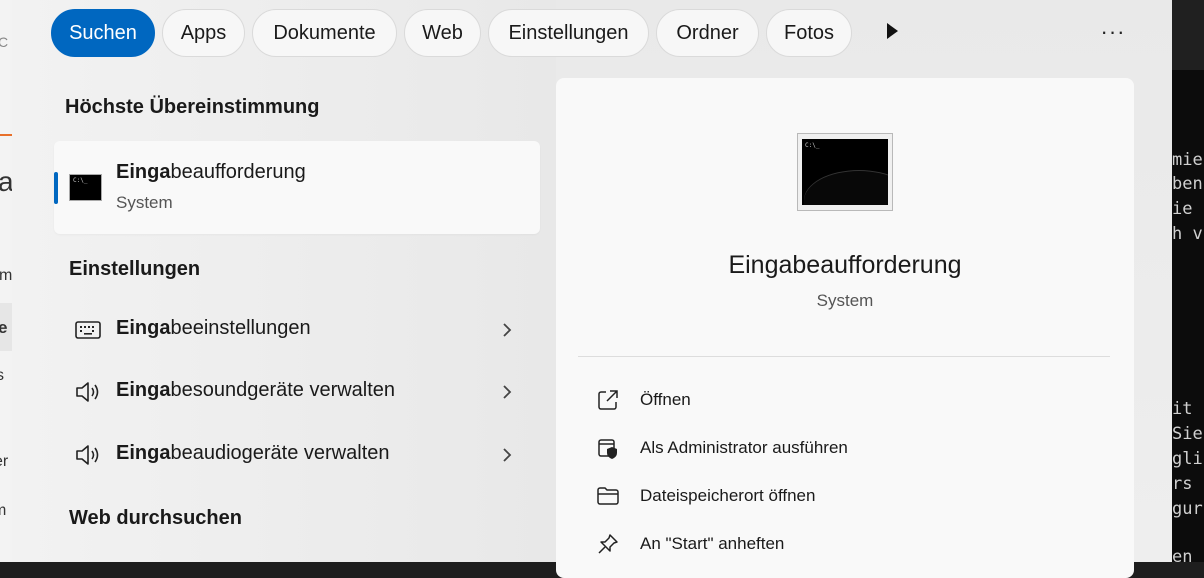 The image size is (1204, 578). Describe the element at coordinates (845, 300) in the screenshot. I see `detail-subtitle: System` at that location.